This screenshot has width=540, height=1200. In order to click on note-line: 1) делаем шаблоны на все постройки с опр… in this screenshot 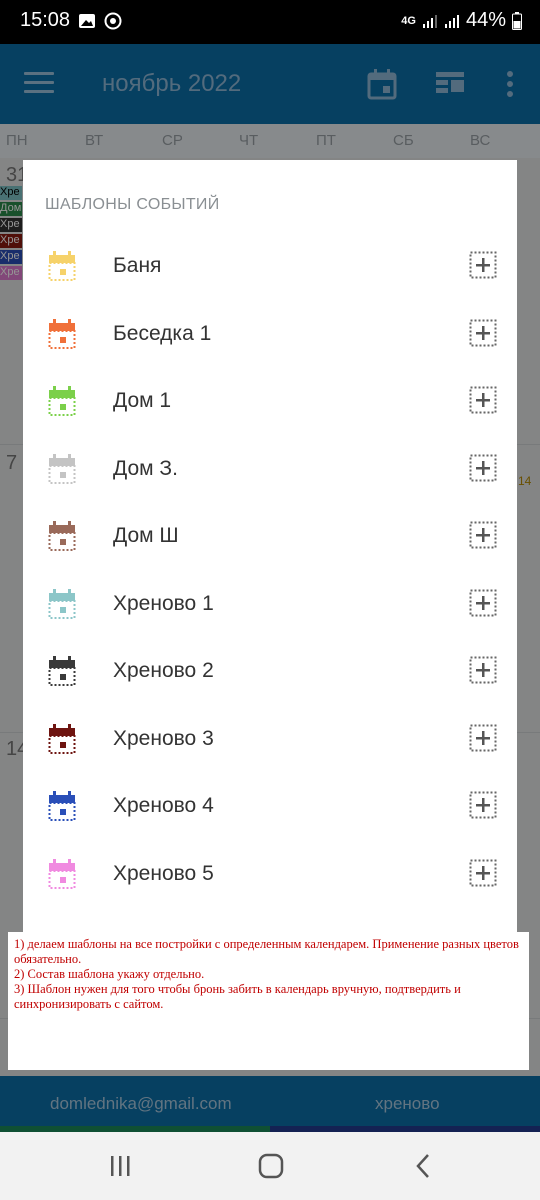, I will do `click(266, 951)`.